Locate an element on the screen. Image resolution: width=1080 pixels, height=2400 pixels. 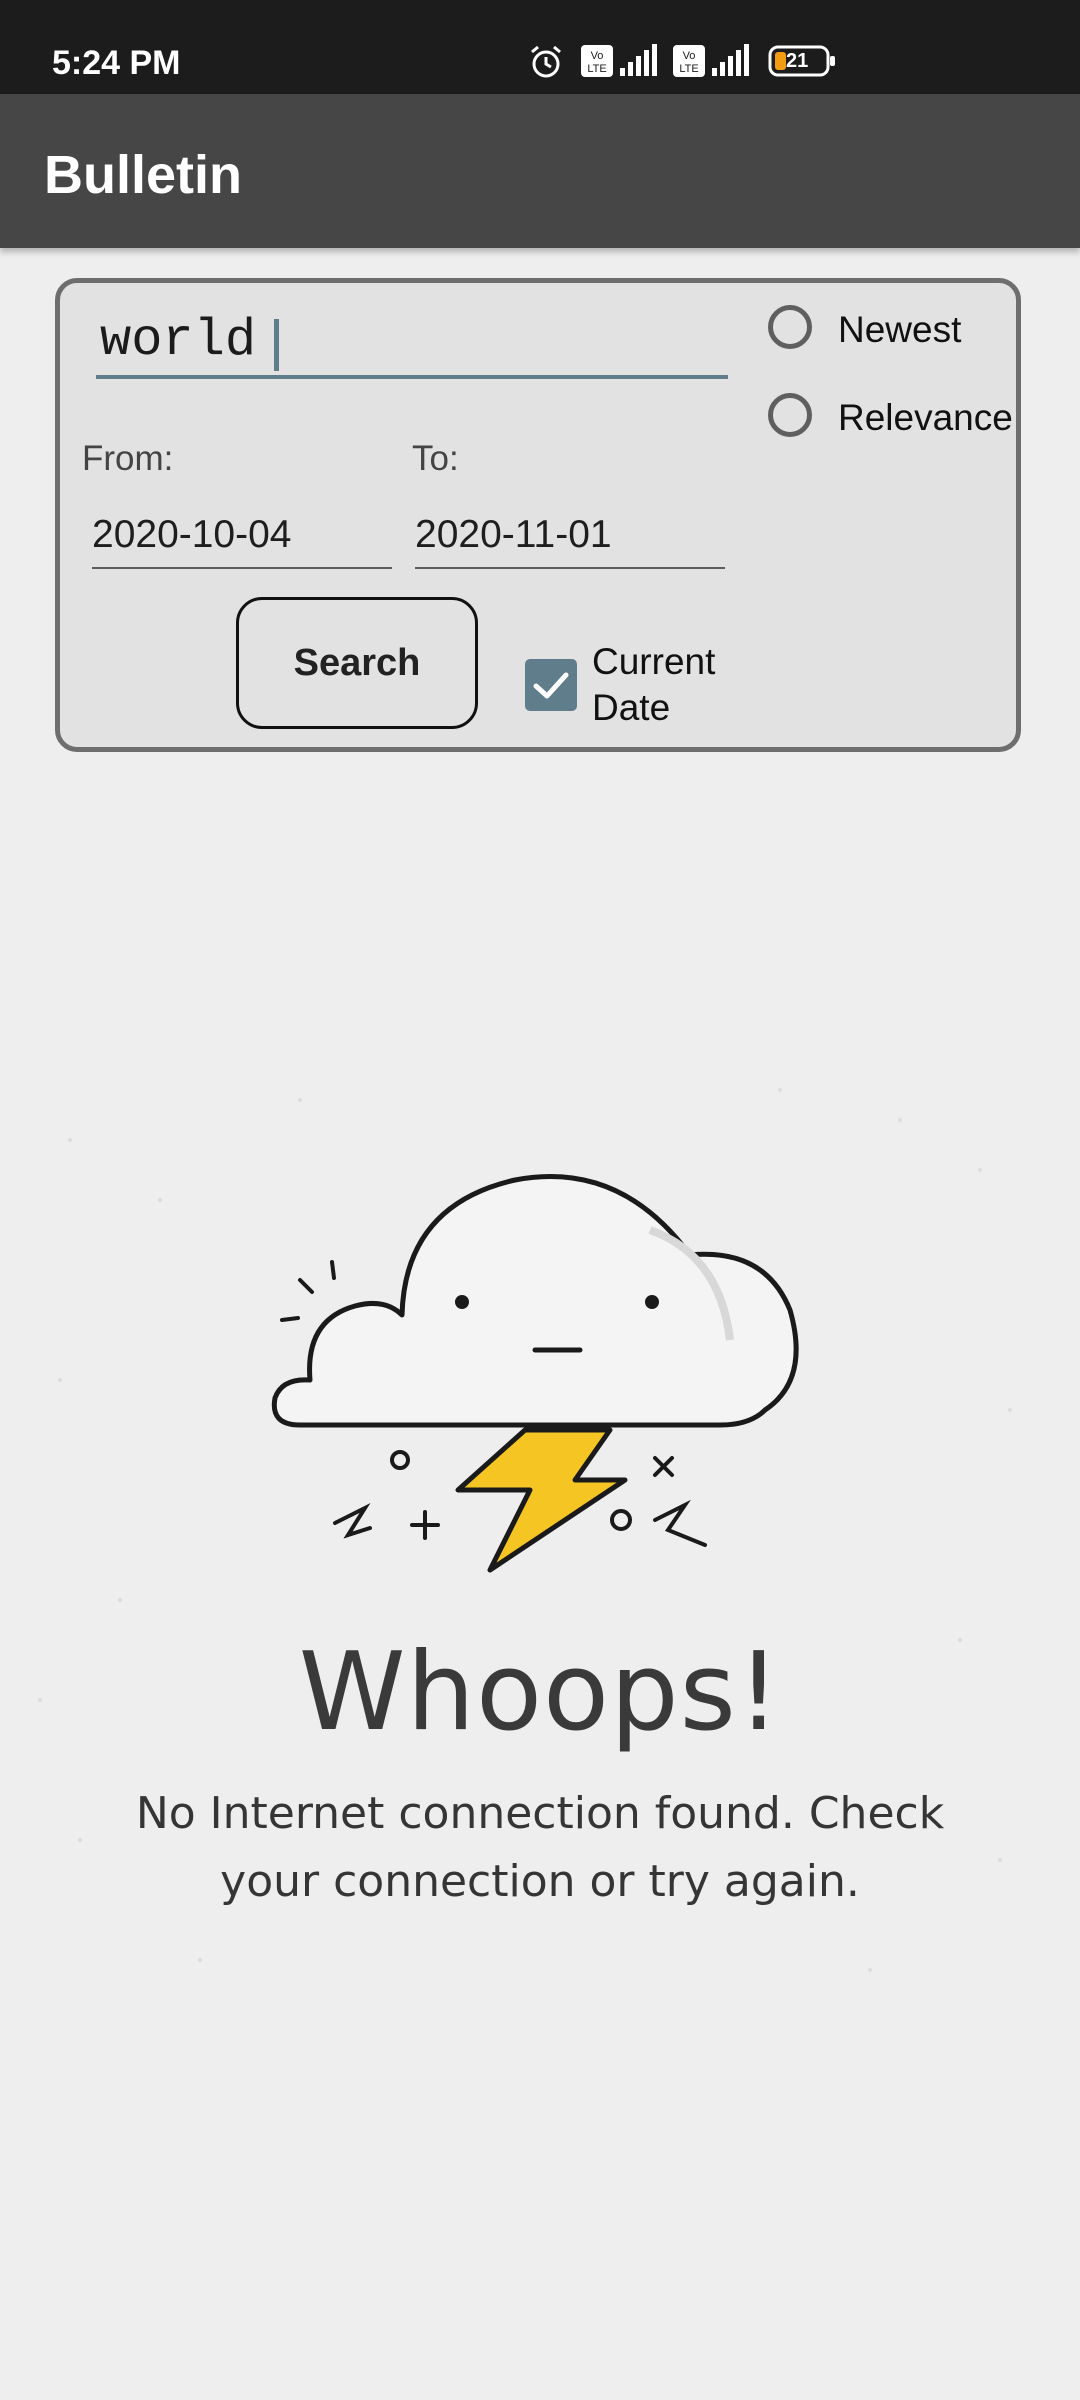
search-query-input is located at coordinates (412, 342).